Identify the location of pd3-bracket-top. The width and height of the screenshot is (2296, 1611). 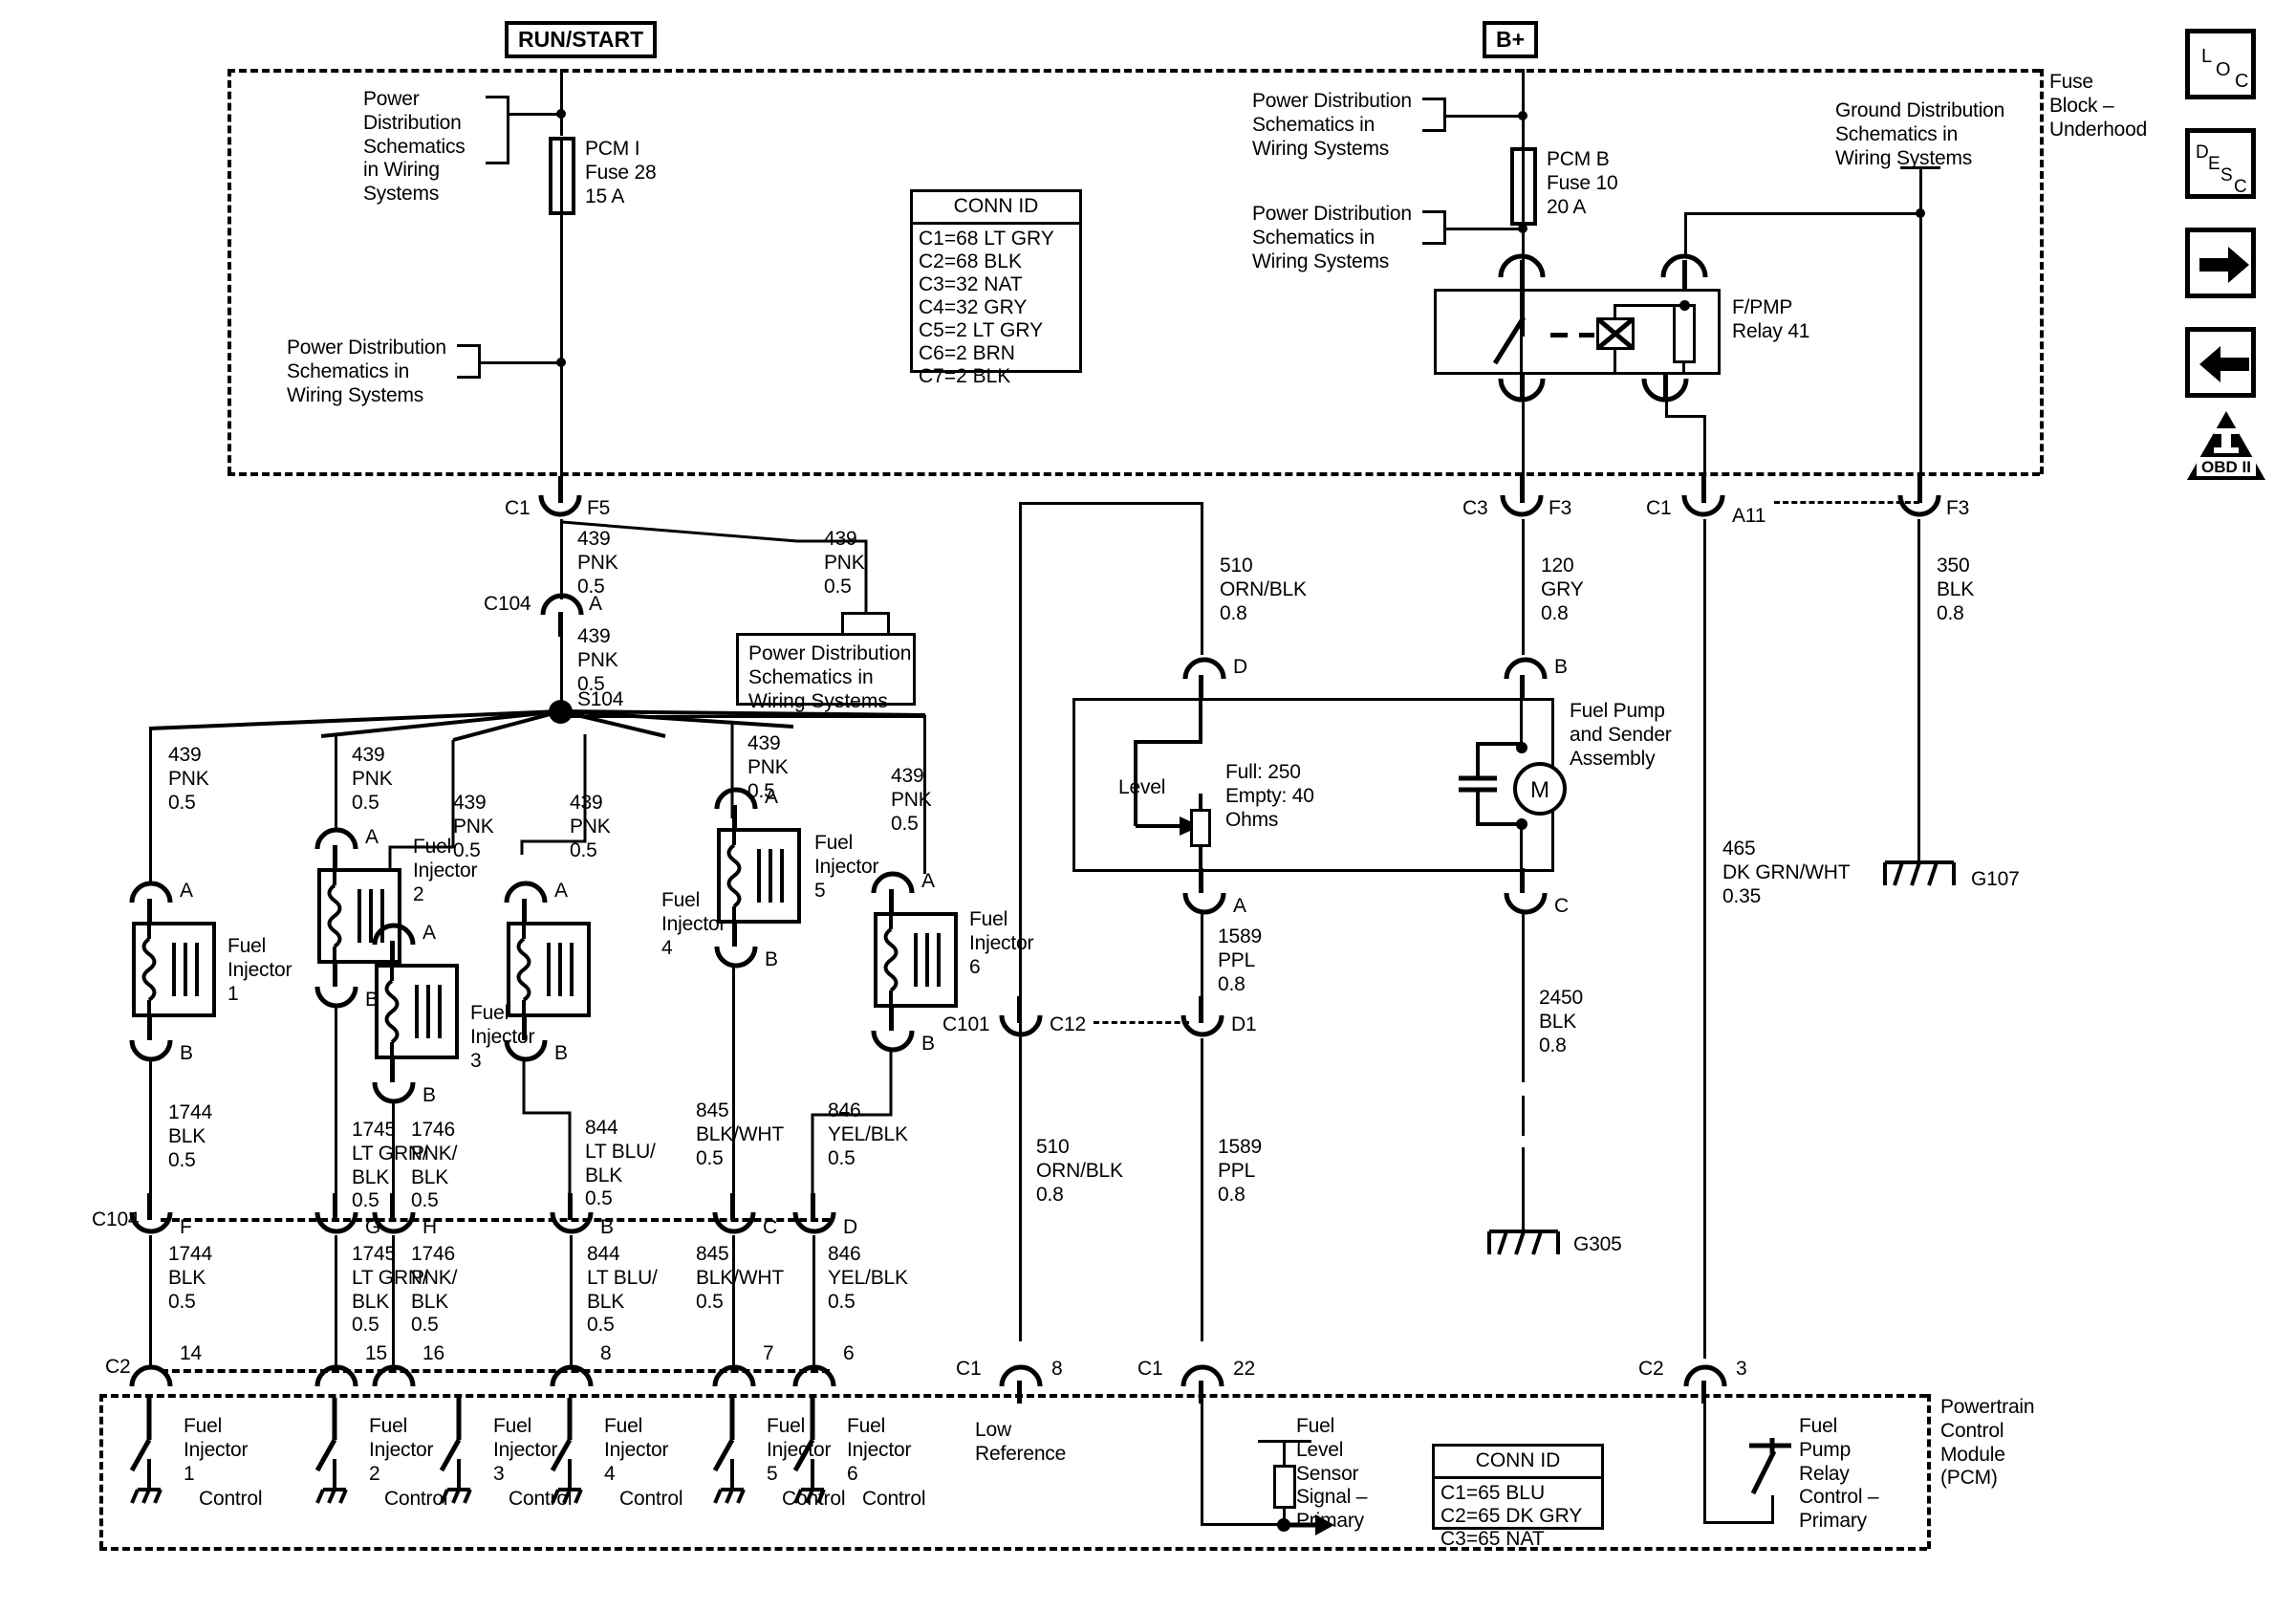
(1433, 99).